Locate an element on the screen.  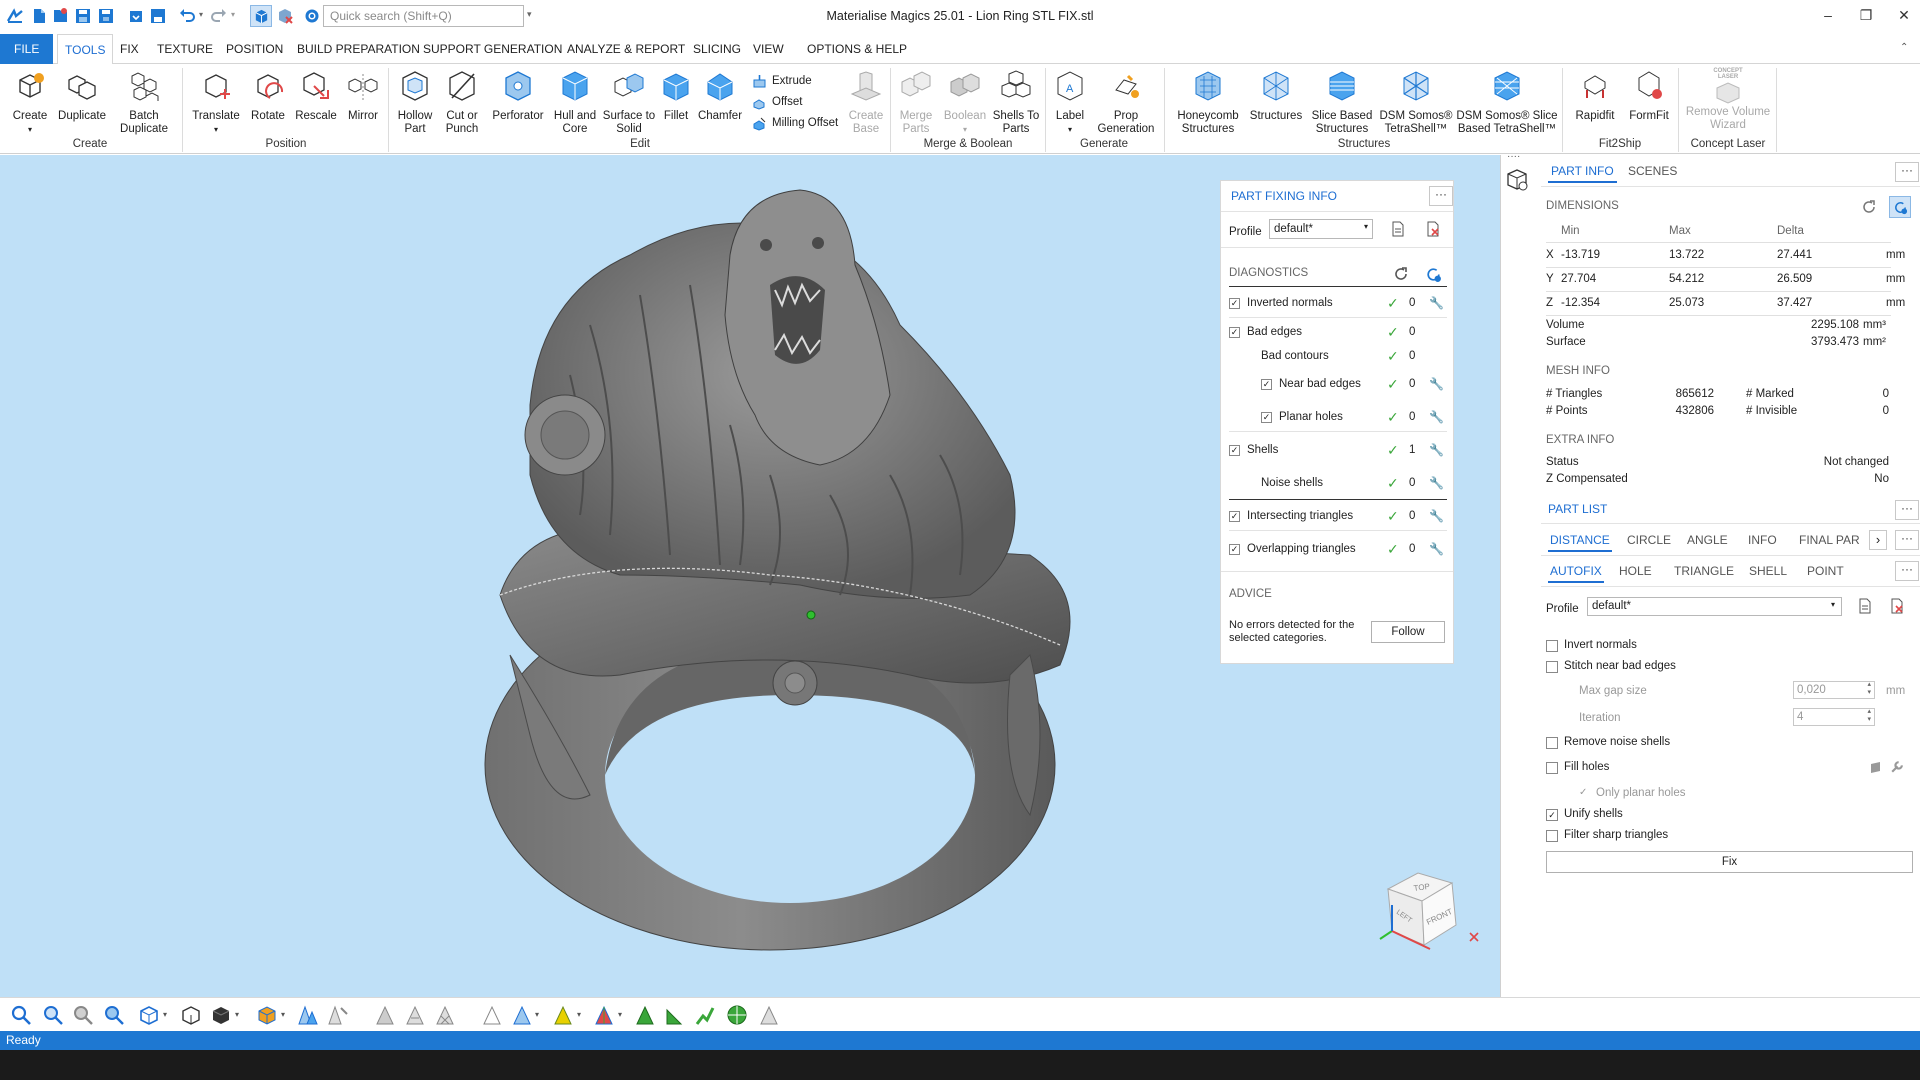
honeycomb-structures-button: Honeycomb Structures is located at coordinates (1208, 102).